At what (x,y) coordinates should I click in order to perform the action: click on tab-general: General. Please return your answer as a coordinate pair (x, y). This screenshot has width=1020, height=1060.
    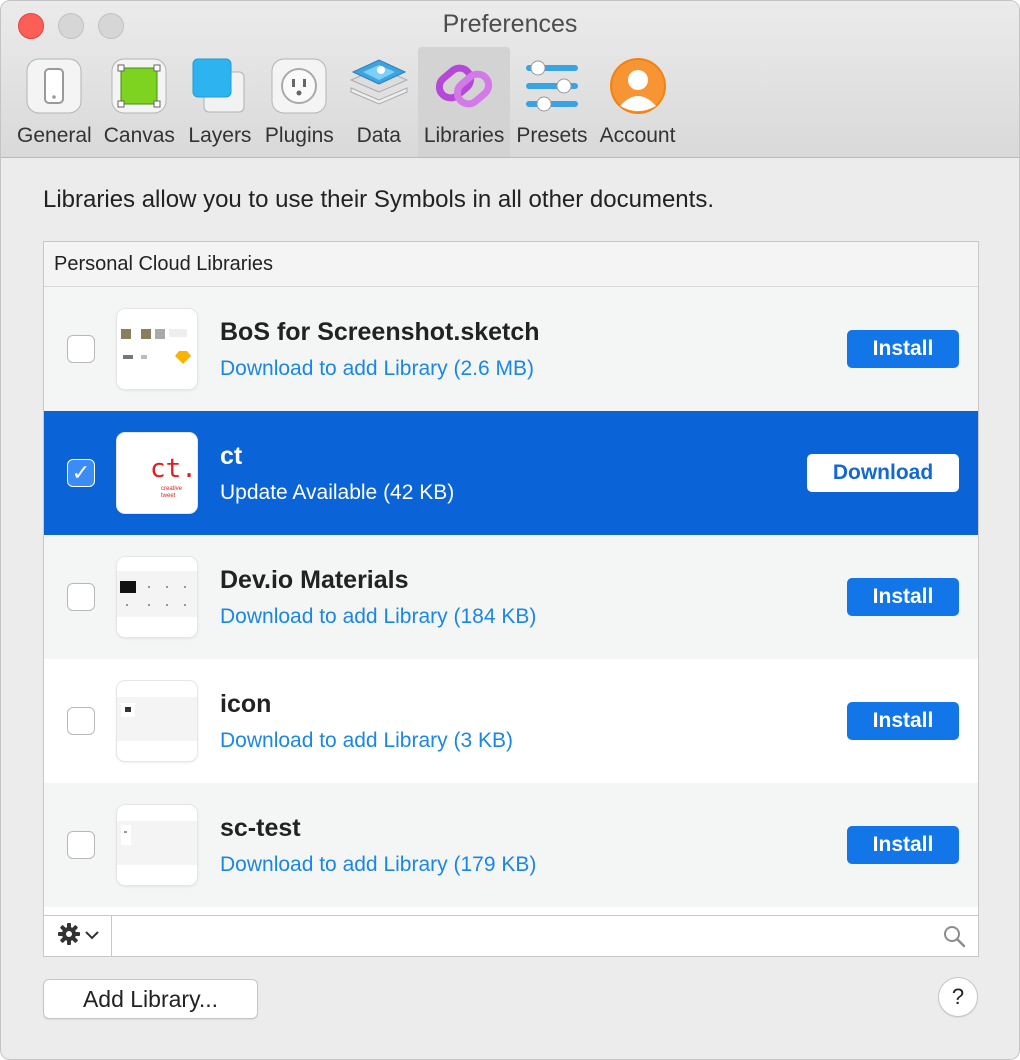
    Looking at the image, I should click on (54, 102).